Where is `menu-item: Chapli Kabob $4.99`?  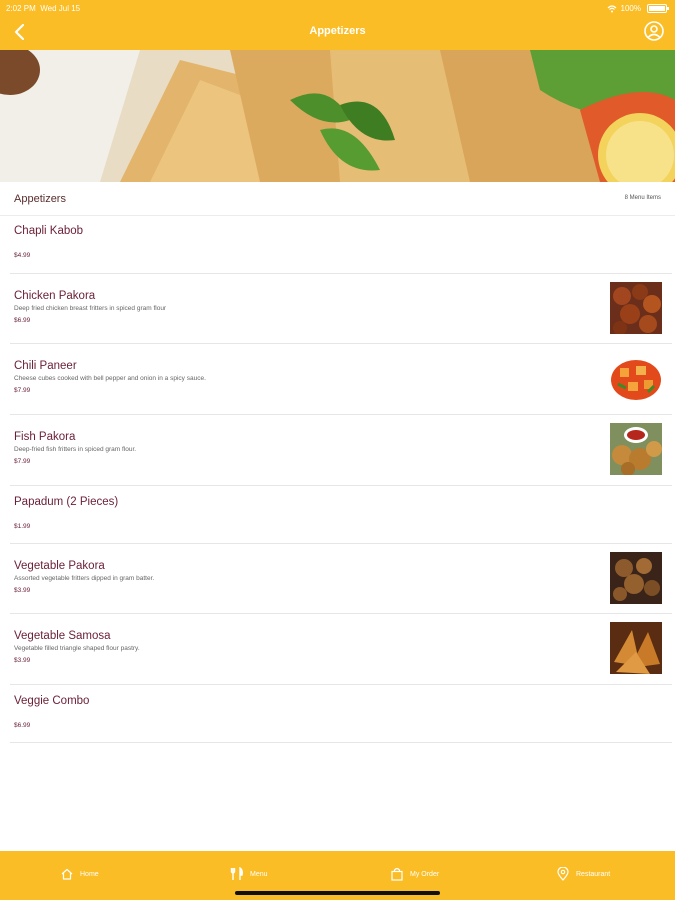
menu-item: Chapli Kabob $4.99 is located at coordinates (341, 245).